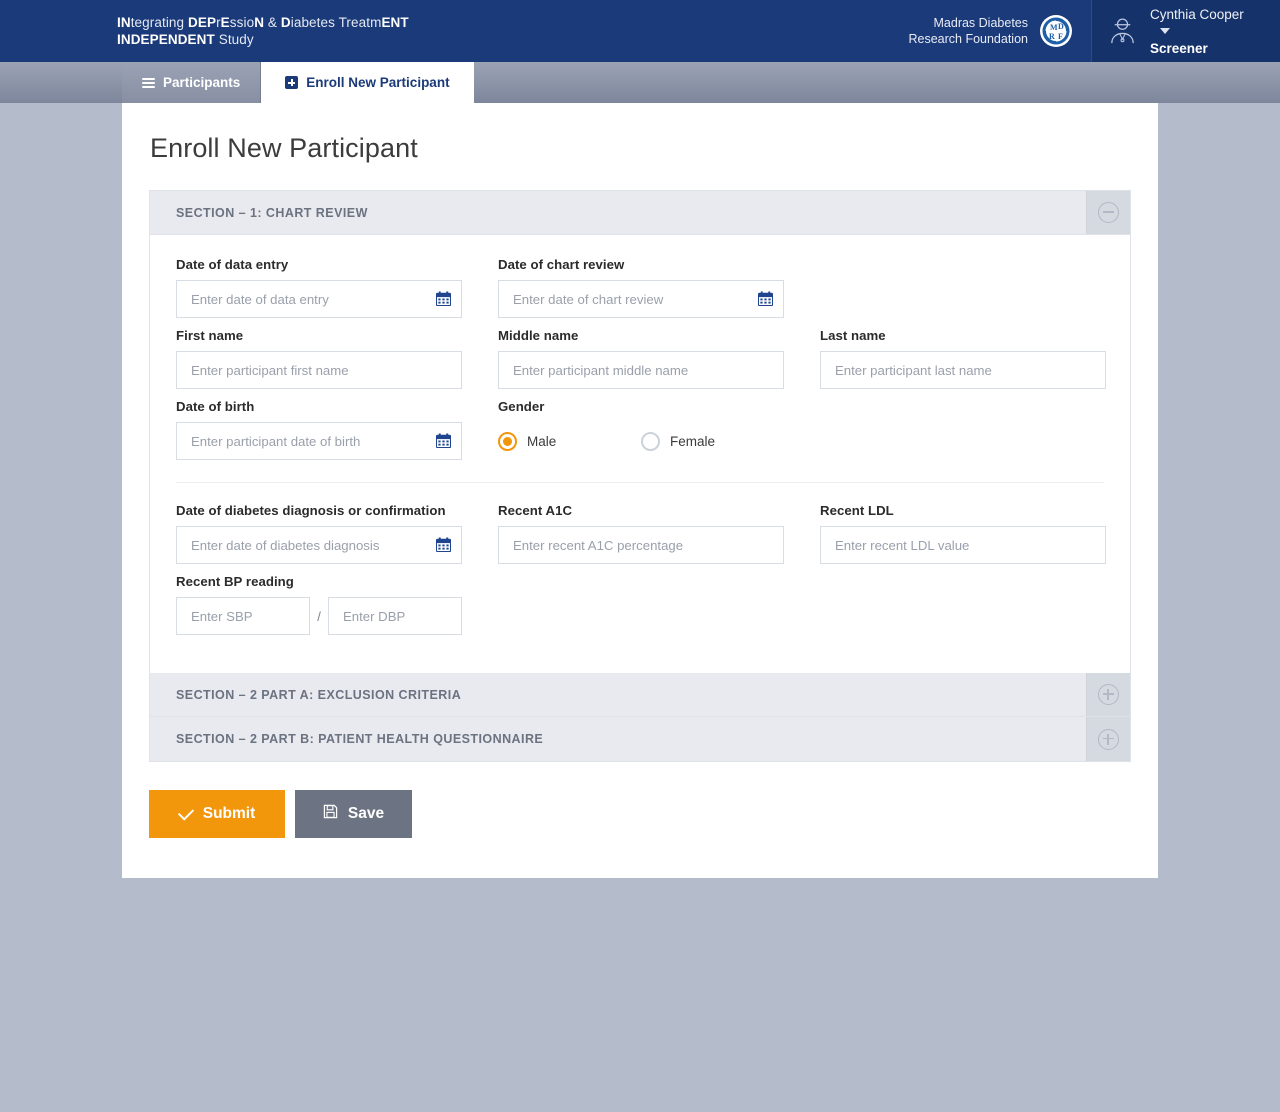 The height and width of the screenshot is (1112, 1280). Describe the element at coordinates (857, 510) in the screenshot. I see `label-recent-ldl: Recent LDL` at that location.